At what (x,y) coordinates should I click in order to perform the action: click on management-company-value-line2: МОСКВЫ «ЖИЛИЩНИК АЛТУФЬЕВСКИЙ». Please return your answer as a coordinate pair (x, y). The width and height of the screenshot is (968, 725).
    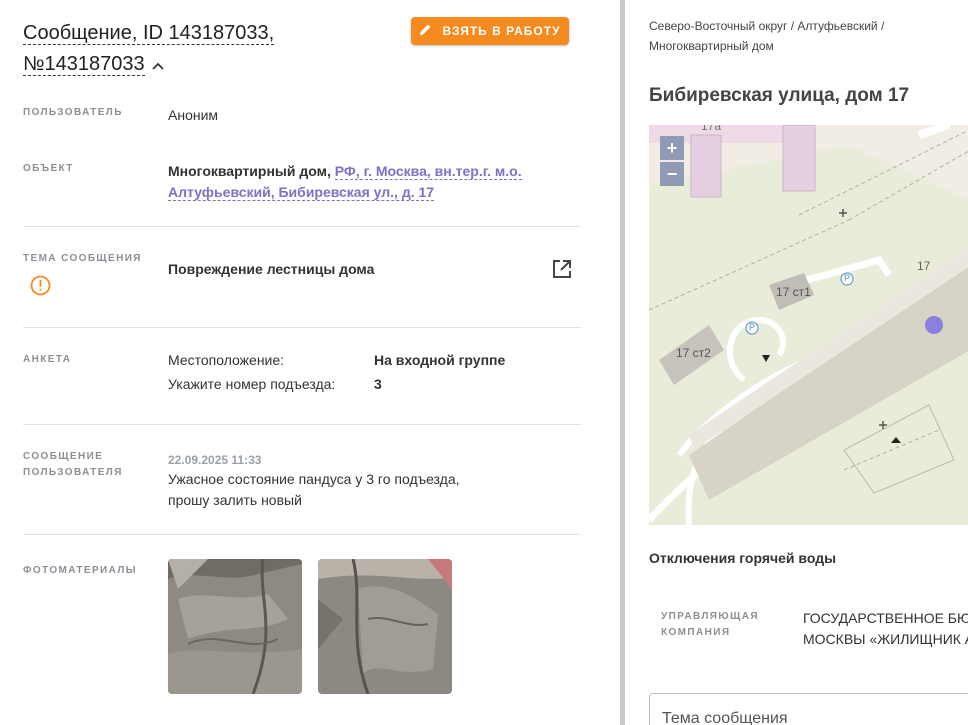
    Looking at the image, I should click on (885, 639).